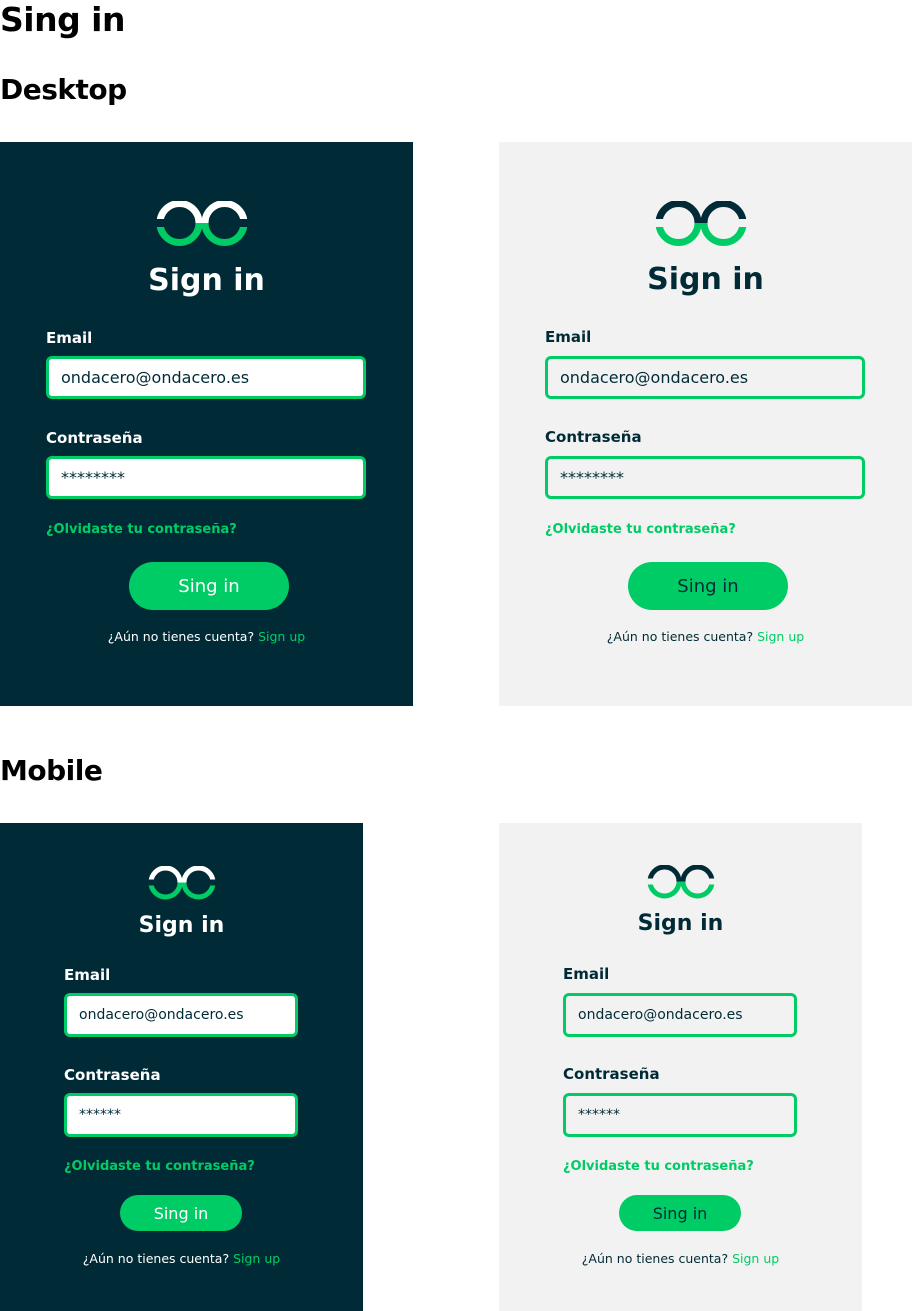  I want to click on mobile-section-heading: Mobile, so click(51, 770).